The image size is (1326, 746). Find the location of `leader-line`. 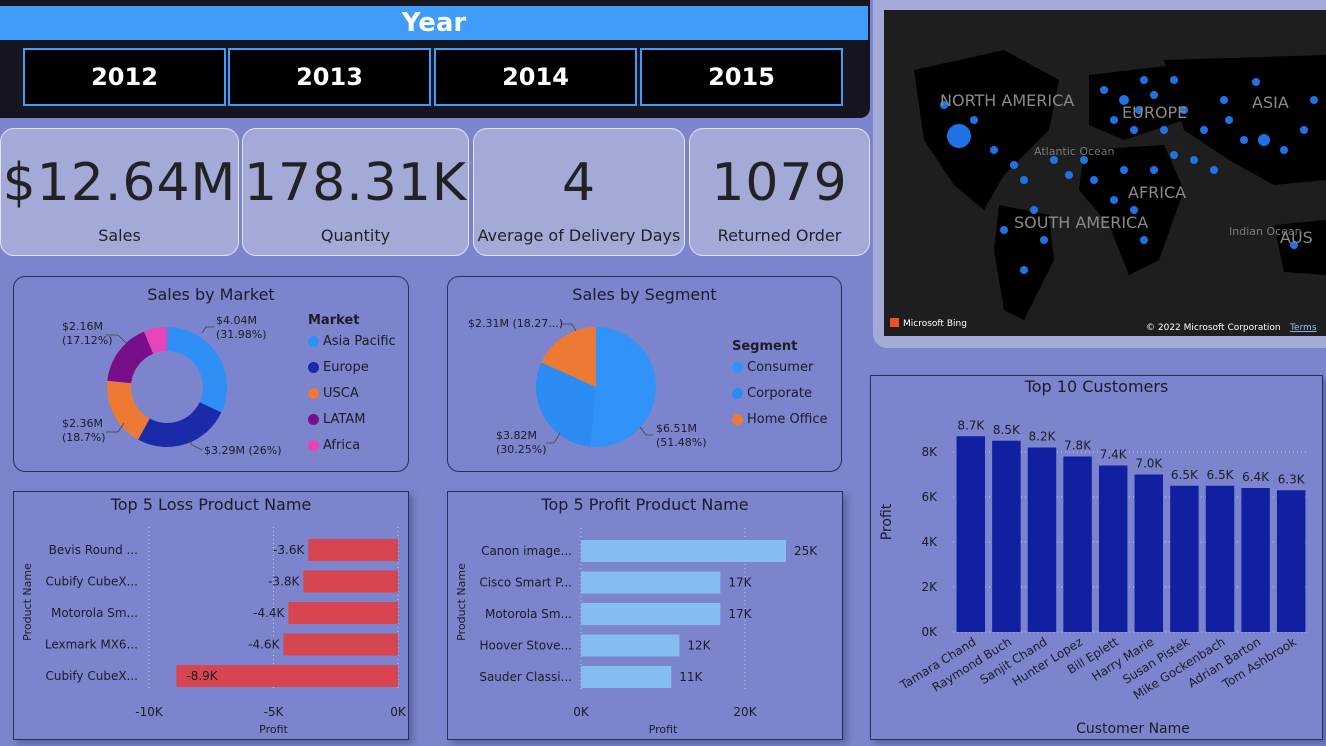

leader-line is located at coordinates (569, 327).